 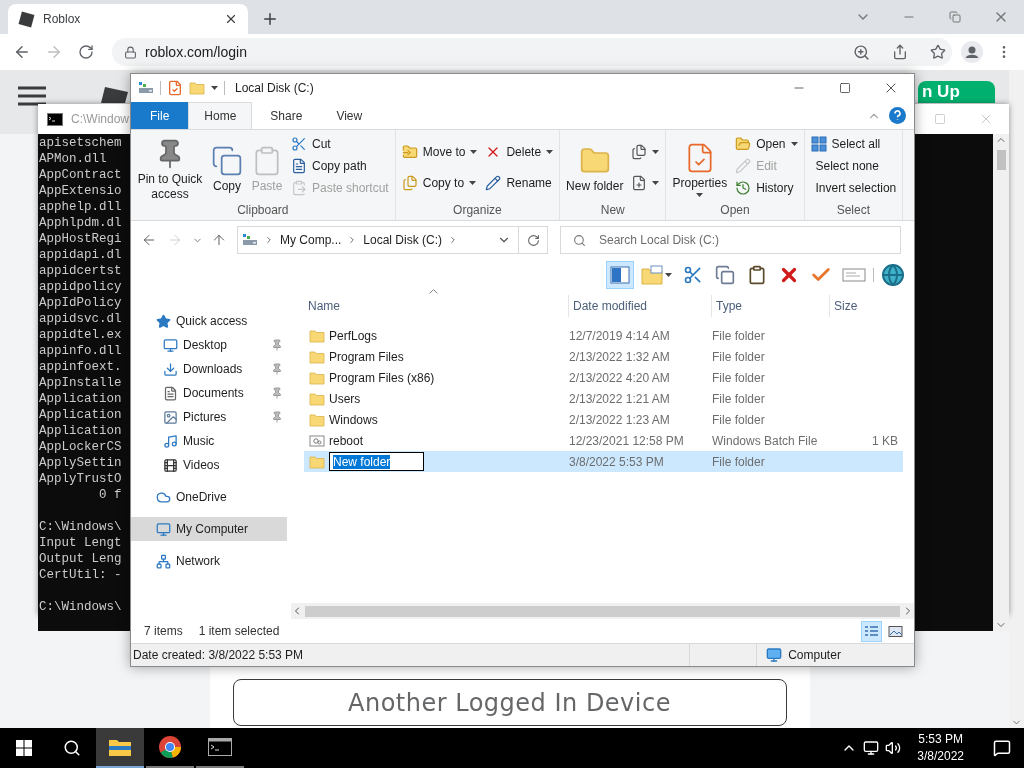 I want to click on ribbon-button: Open, so click(x=766, y=144).